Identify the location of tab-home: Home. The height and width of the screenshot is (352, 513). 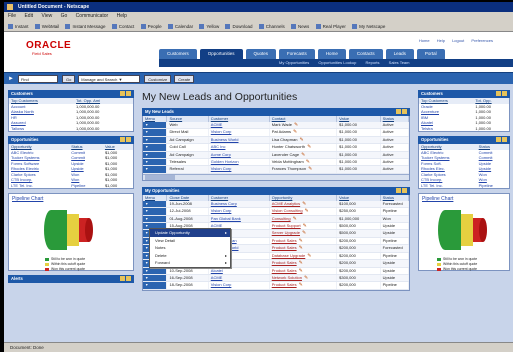
(331, 54).